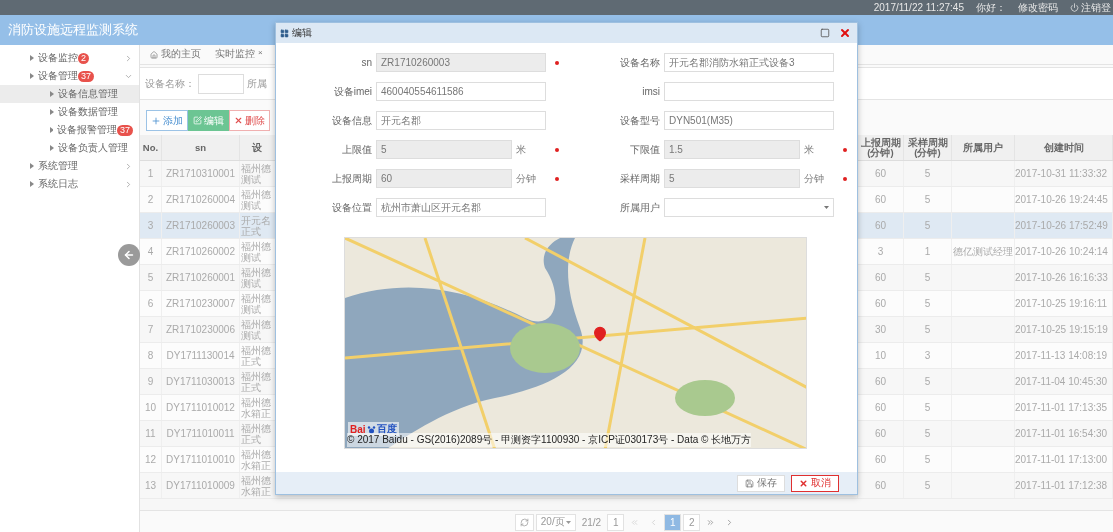 This screenshot has height=532, width=1113. What do you see at coordinates (761, 483) in the screenshot?
I see `save-button: 保存` at bounding box center [761, 483].